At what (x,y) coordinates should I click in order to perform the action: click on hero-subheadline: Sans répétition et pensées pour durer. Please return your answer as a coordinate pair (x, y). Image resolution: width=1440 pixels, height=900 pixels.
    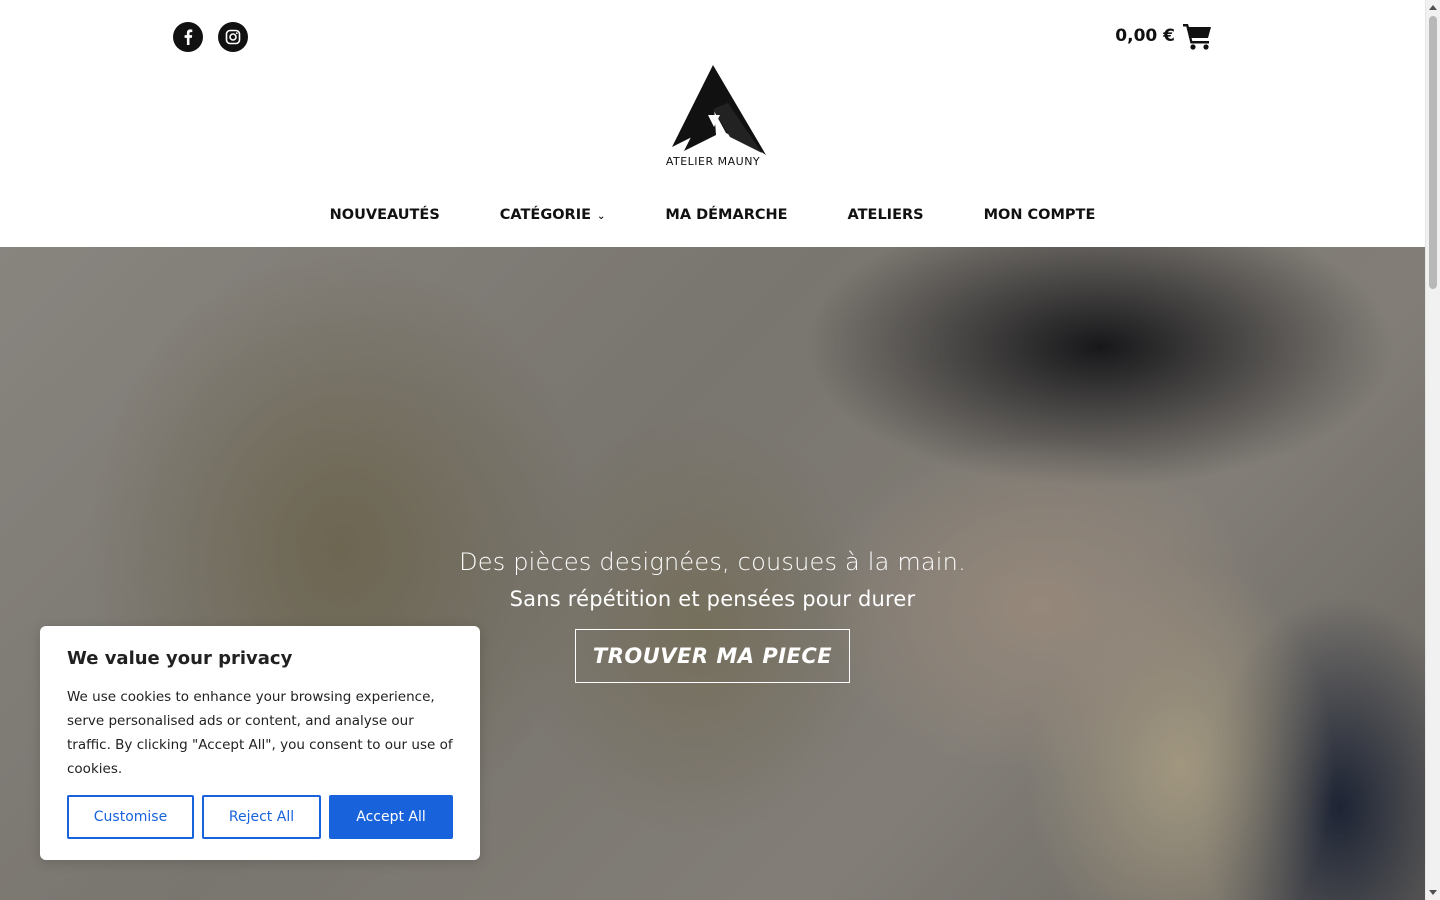
    Looking at the image, I should click on (712, 599).